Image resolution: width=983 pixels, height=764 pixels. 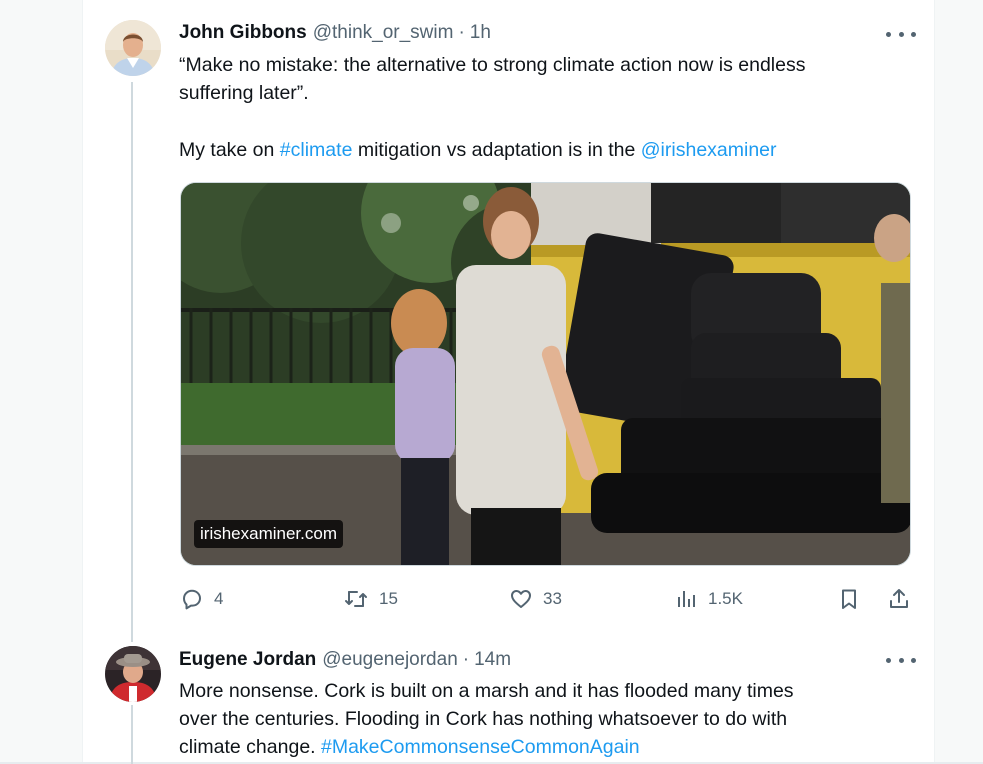 I want to click on tweet-header: John Gibbons @think_or_swim · 1h, so click(x=335, y=33).